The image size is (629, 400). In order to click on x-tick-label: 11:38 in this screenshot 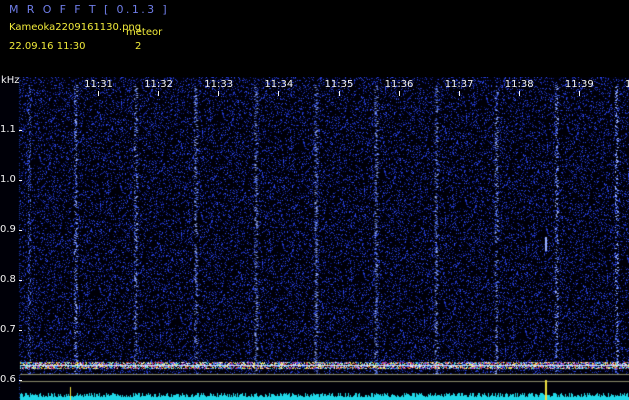, I will do `click(519, 84)`.